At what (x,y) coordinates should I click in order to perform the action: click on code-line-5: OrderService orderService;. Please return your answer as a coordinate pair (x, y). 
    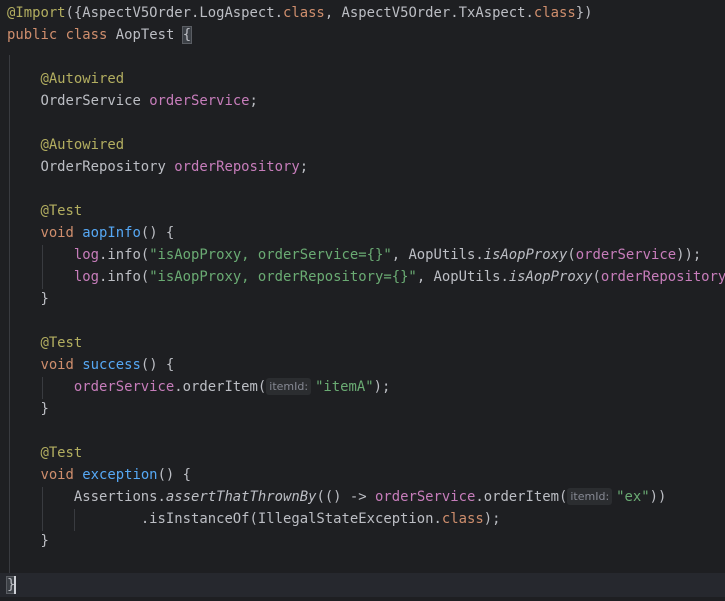
    Looking at the image, I should click on (132, 101).